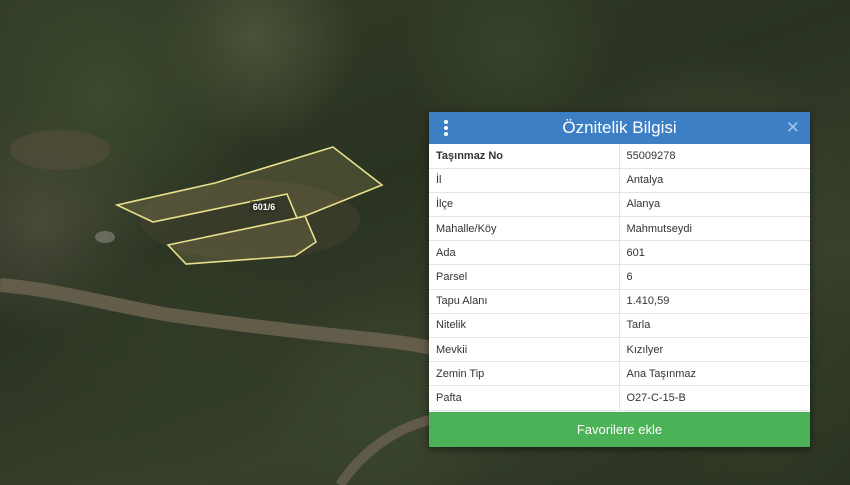  What do you see at coordinates (524, 180) in the screenshot?
I see `row-key: İl` at bounding box center [524, 180].